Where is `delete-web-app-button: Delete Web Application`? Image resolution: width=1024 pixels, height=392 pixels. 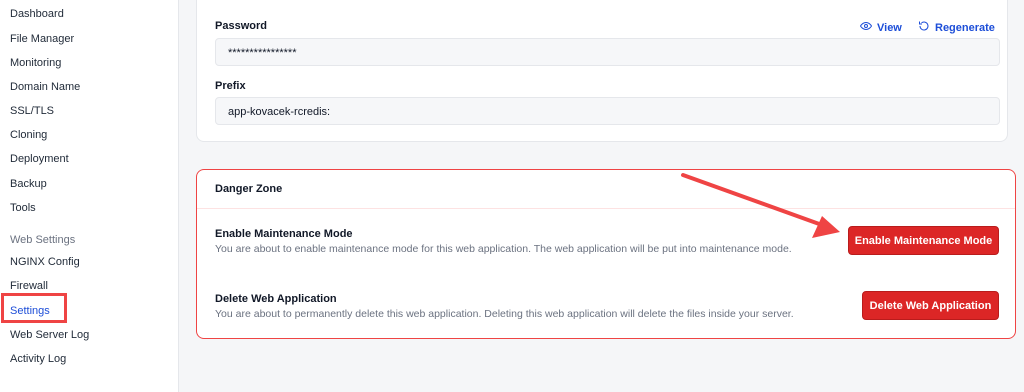 delete-web-app-button: Delete Web Application is located at coordinates (930, 305).